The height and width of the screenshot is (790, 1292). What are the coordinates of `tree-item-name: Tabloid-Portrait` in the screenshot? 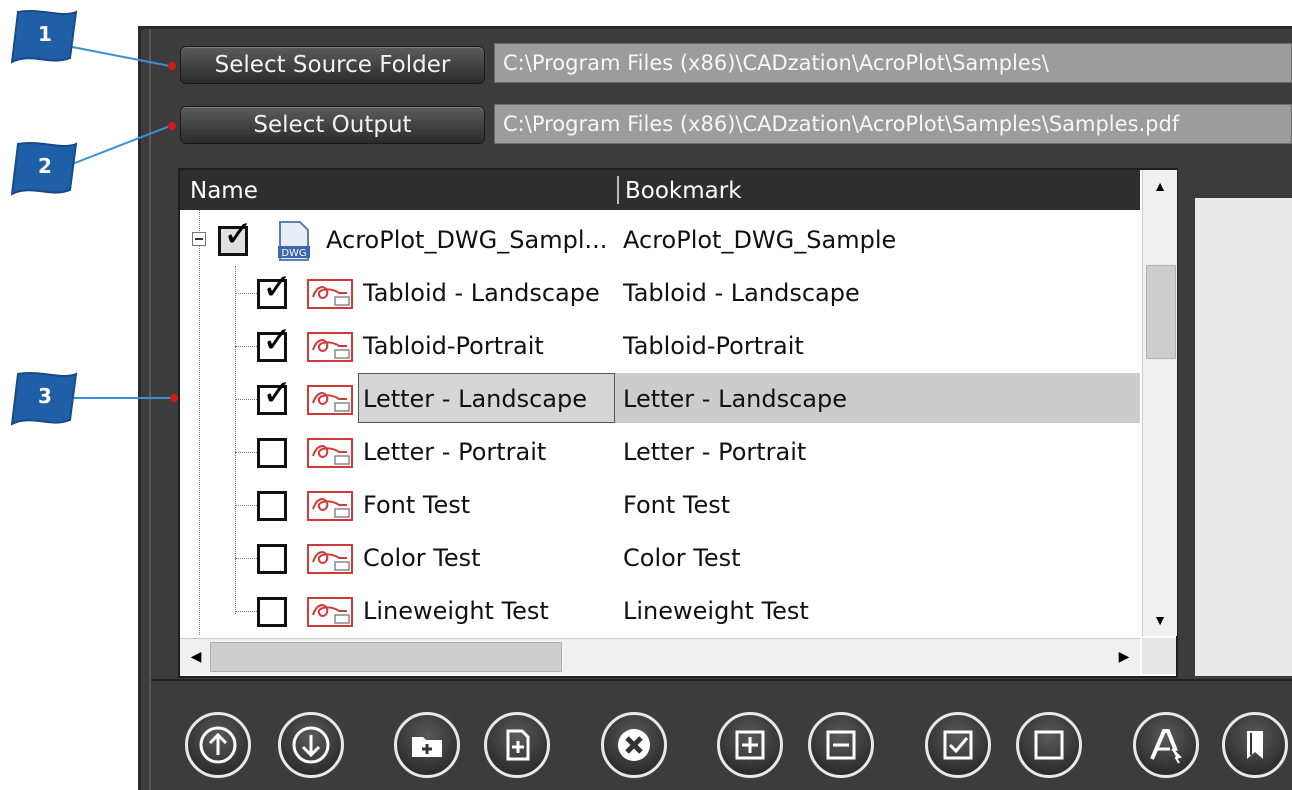 It's located at (453, 346).